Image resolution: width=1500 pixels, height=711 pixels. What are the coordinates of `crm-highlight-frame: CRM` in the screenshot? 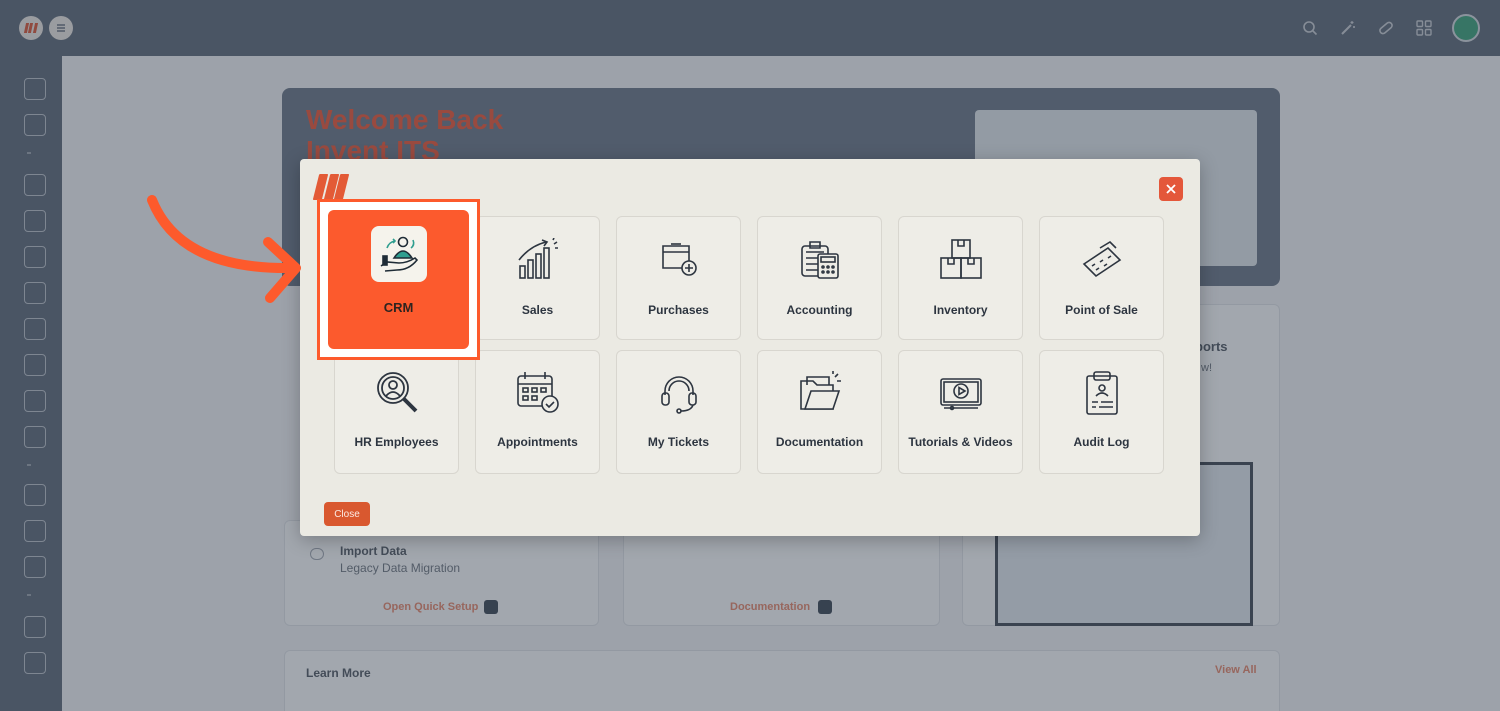 It's located at (398, 279).